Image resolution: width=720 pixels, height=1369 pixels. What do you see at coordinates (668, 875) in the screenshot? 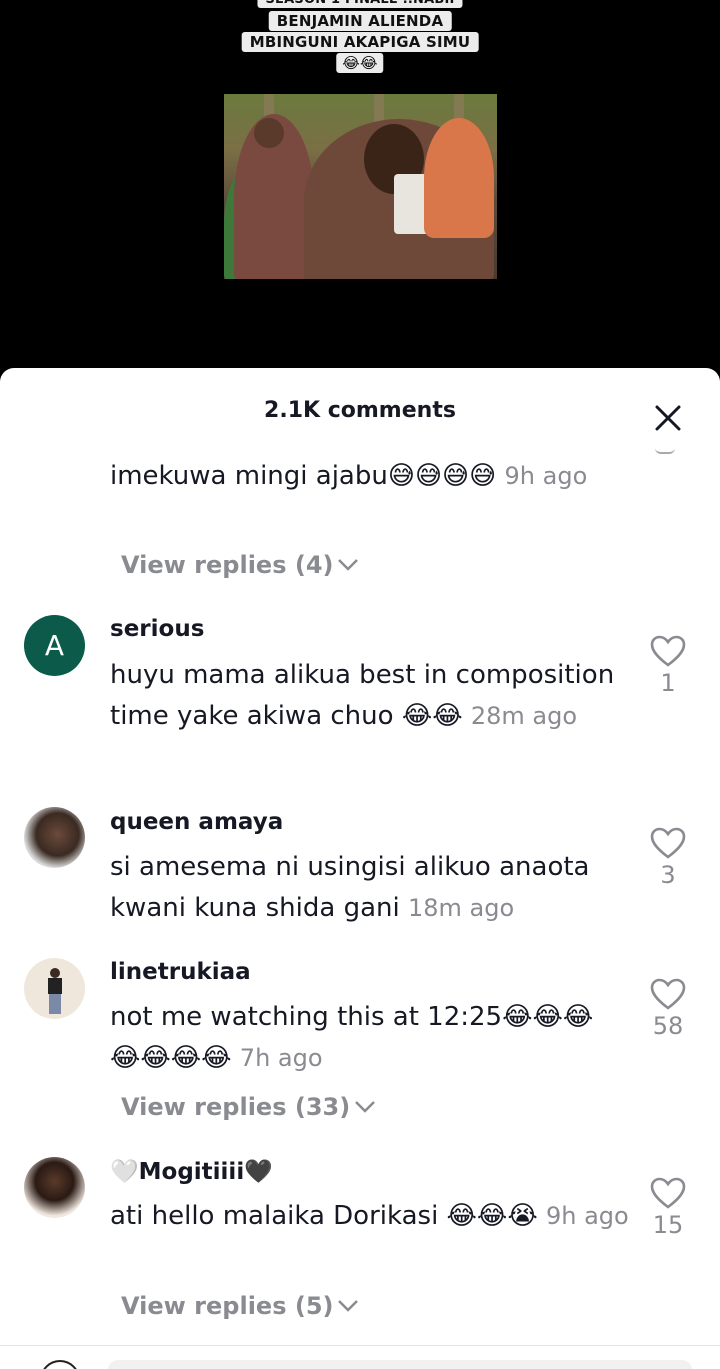
I see `like-count: 3` at bounding box center [668, 875].